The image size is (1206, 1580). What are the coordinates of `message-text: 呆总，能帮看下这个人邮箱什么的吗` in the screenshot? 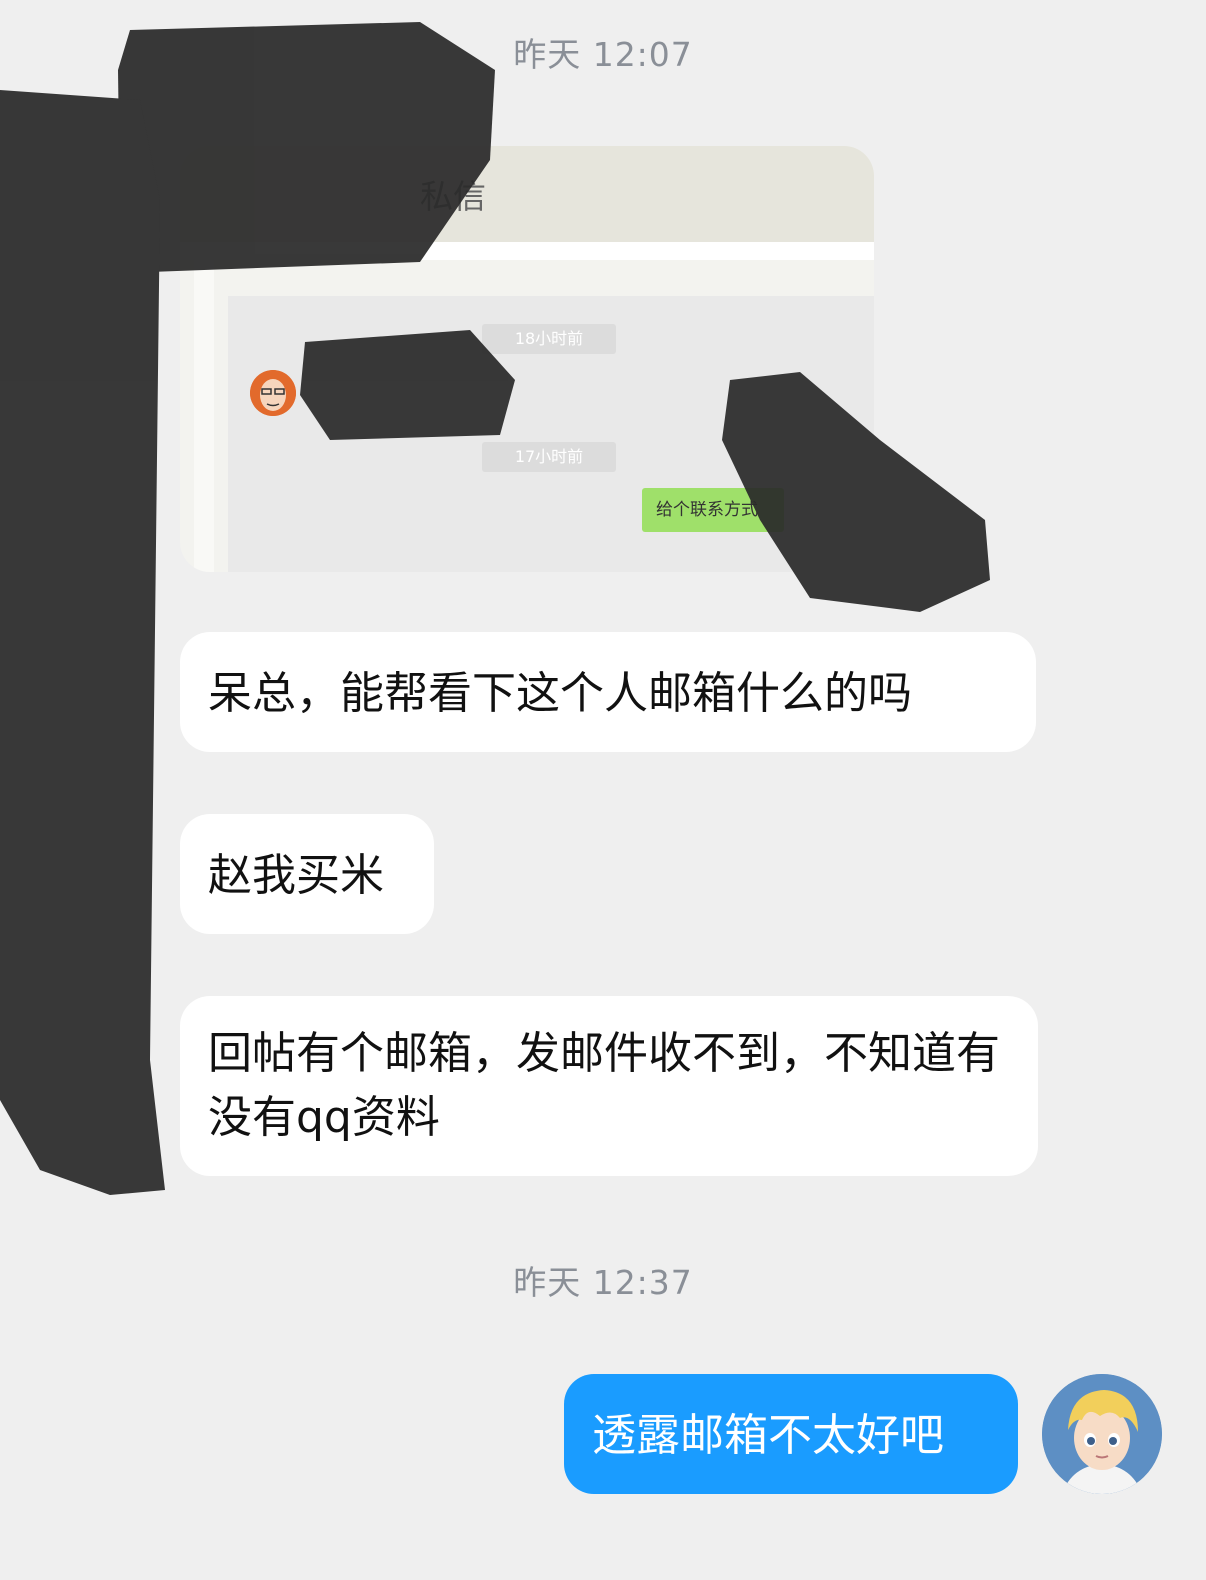 It's located at (560, 693).